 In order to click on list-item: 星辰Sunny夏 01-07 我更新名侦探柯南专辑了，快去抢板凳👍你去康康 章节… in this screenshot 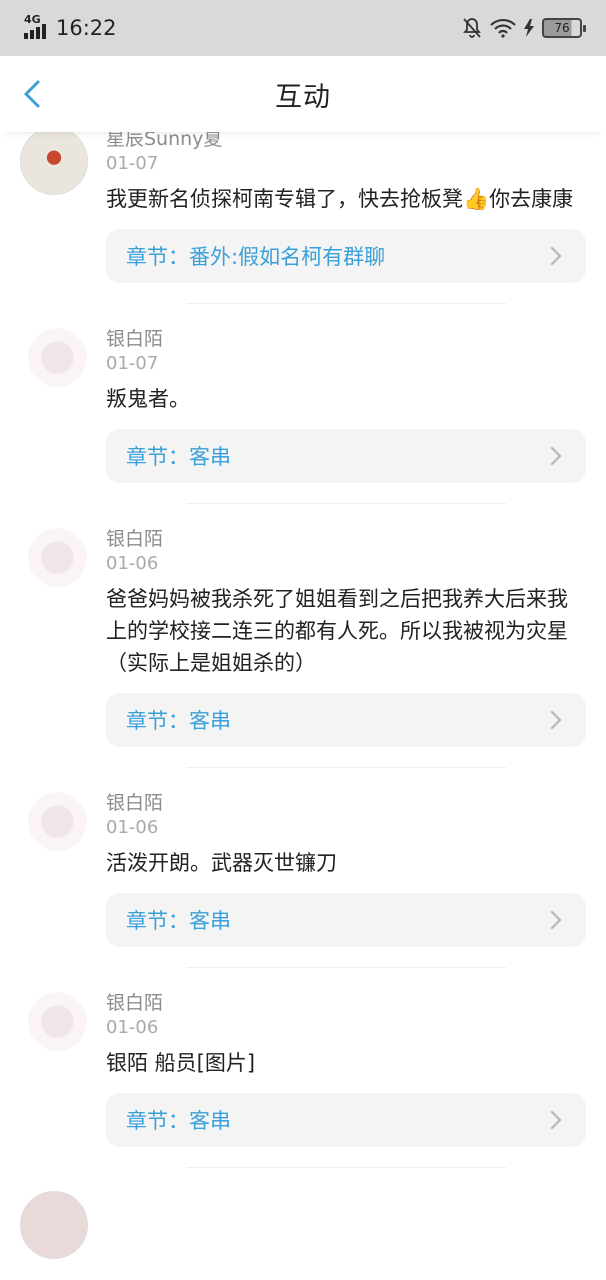, I will do `click(303, 218)`.